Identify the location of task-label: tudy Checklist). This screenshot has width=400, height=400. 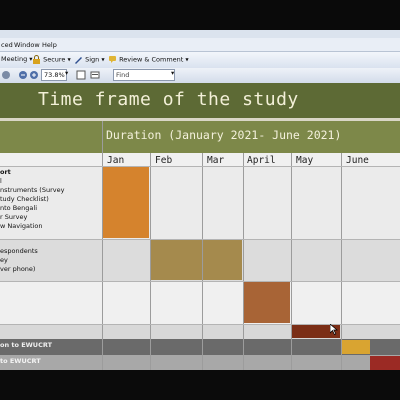
(24, 199).